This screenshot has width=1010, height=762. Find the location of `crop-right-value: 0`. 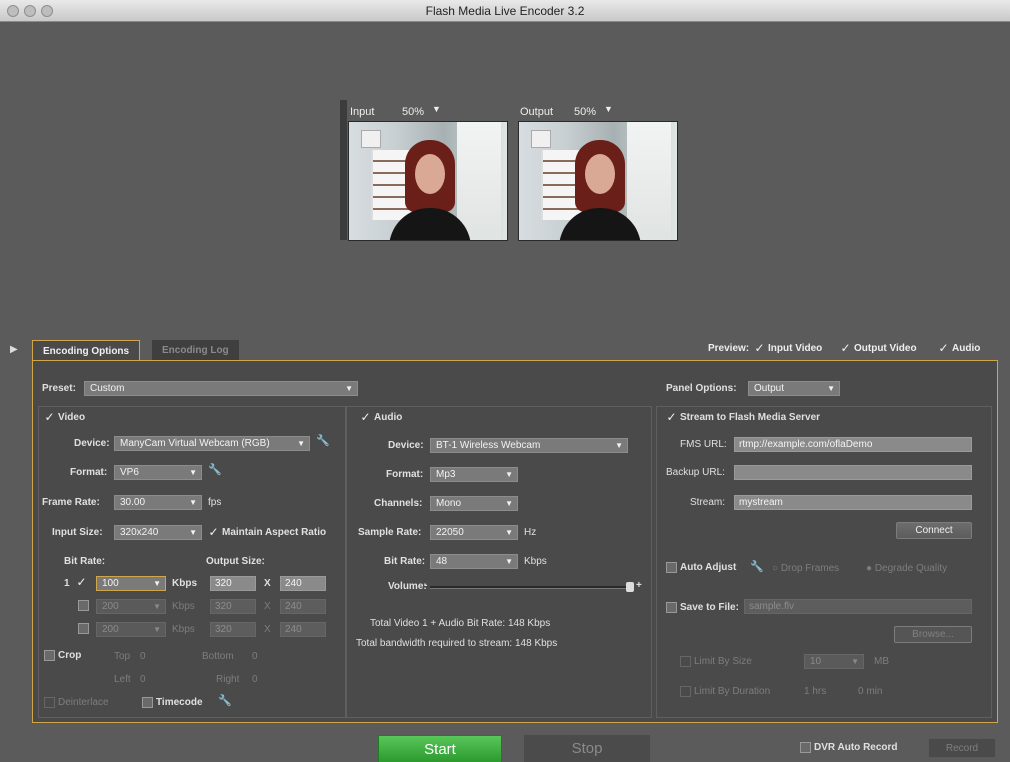

crop-right-value: 0 is located at coordinates (255, 679).